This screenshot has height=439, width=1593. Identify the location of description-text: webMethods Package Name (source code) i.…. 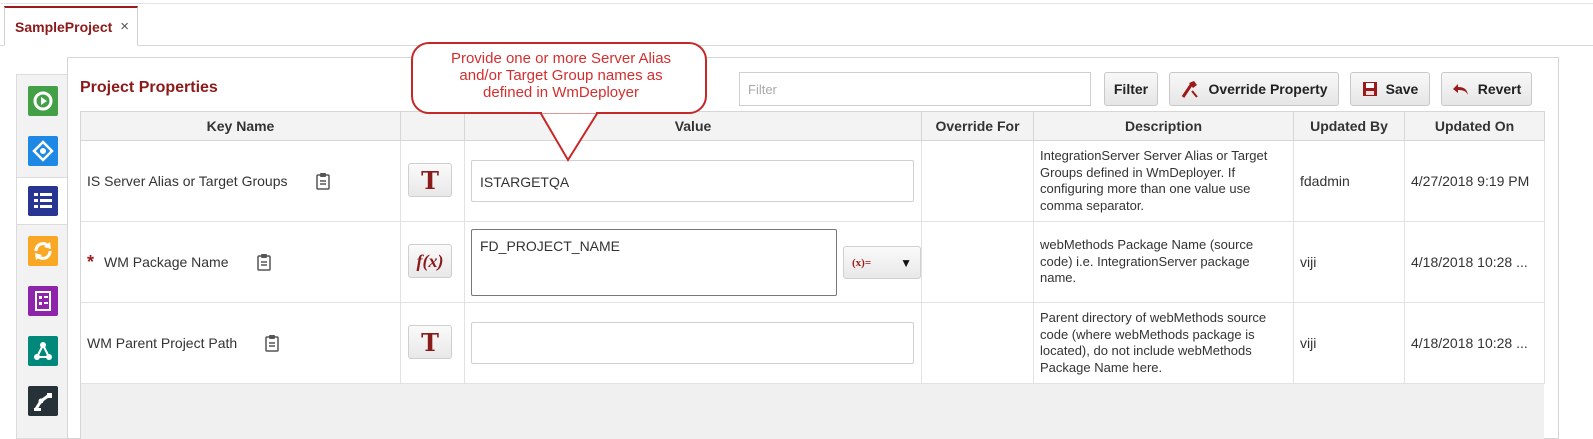
(1147, 261).